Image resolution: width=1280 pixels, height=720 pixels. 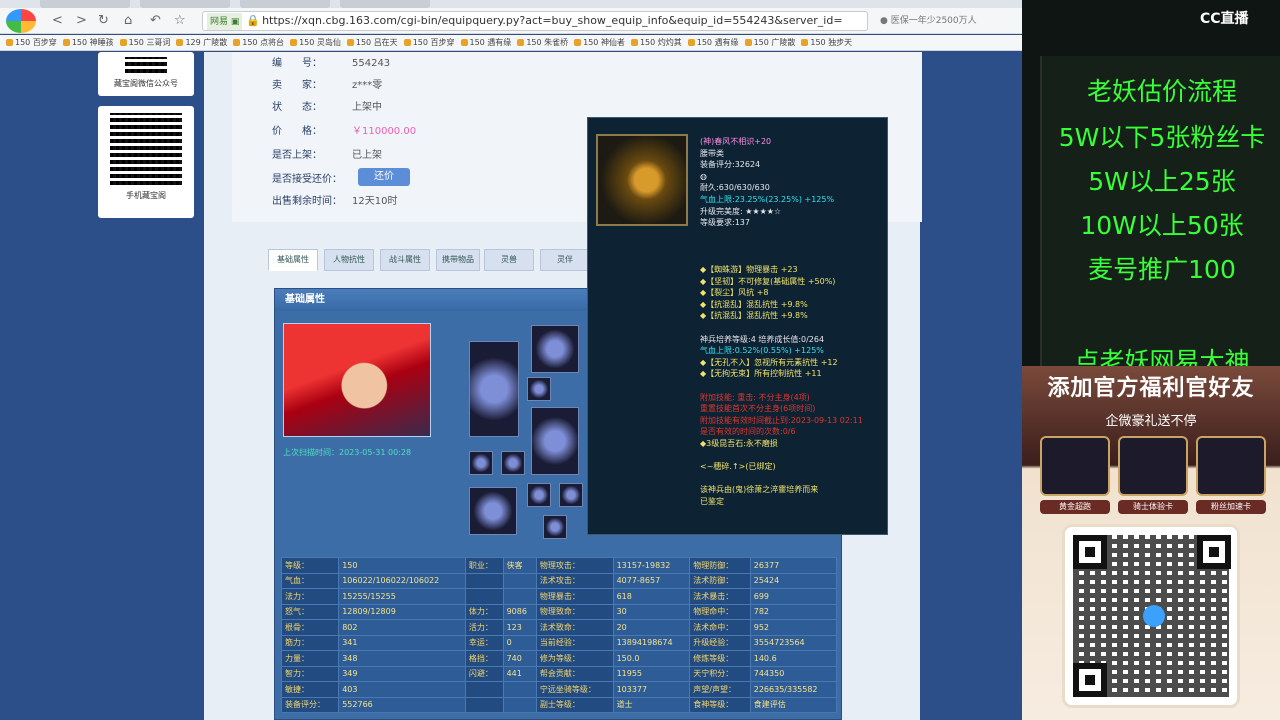 What do you see at coordinates (950, 21) in the screenshot?
I see `search-box: ● 医保一年少2500万人` at bounding box center [950, 21].